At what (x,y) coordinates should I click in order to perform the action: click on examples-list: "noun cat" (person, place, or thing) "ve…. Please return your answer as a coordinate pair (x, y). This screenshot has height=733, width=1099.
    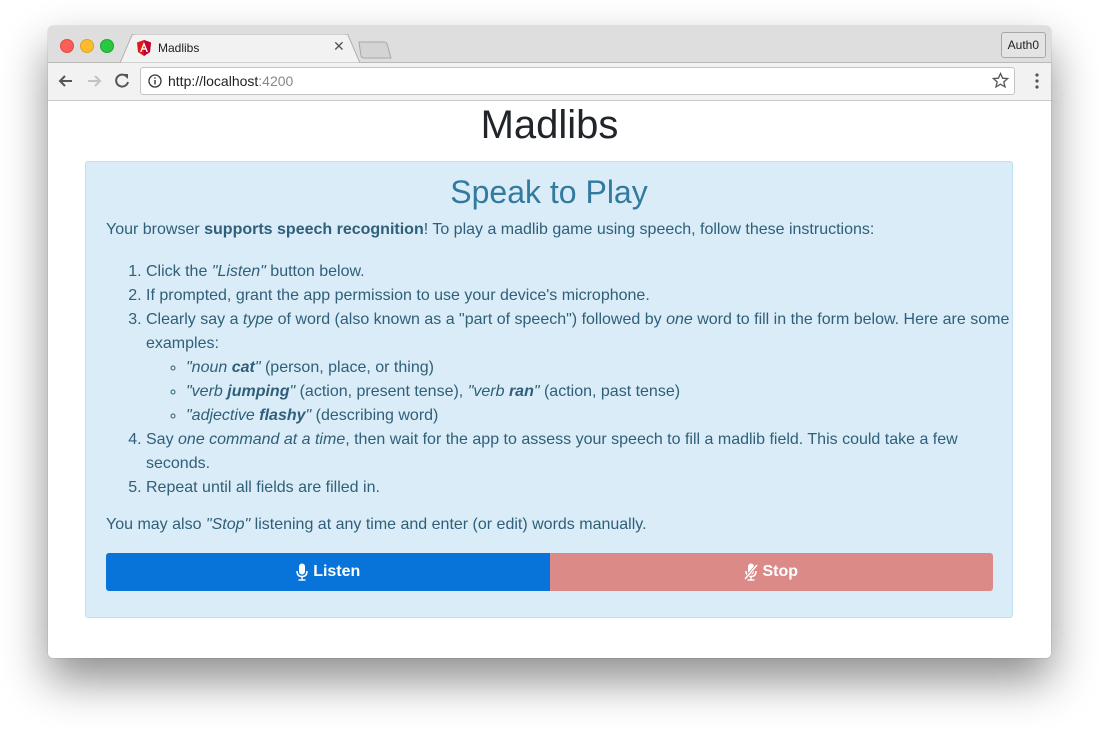
    Looking at the image, I should click on (586, 392).